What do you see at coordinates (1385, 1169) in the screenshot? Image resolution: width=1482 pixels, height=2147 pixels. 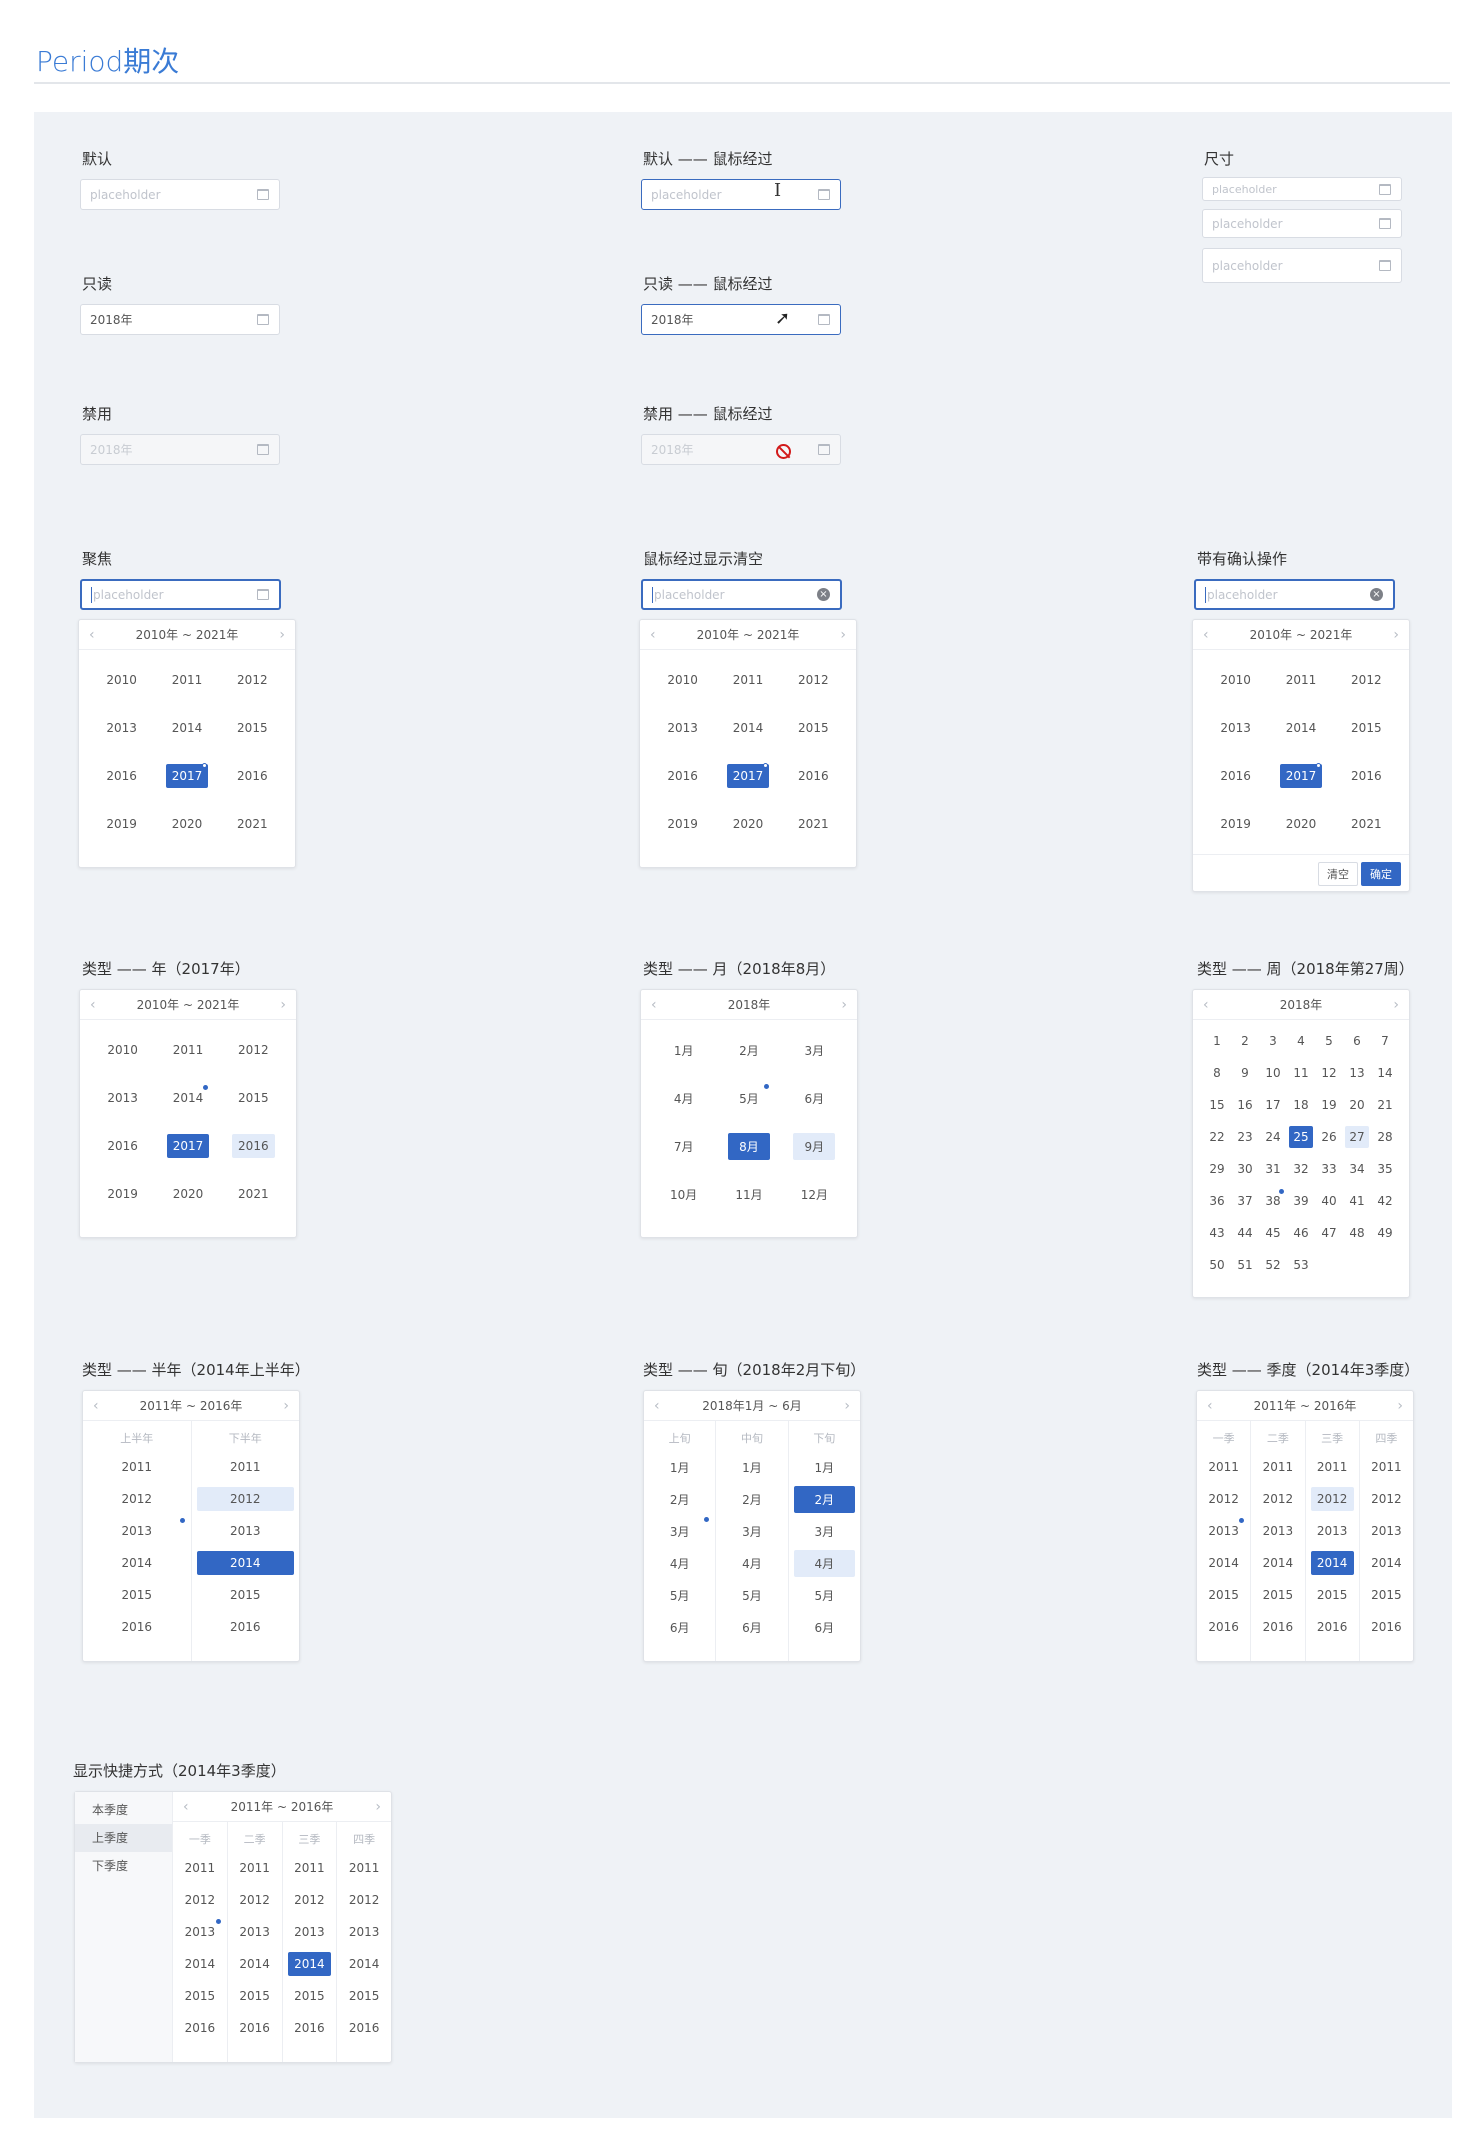 I see `week-cell: 35` at bounding box center [1385, 1169].